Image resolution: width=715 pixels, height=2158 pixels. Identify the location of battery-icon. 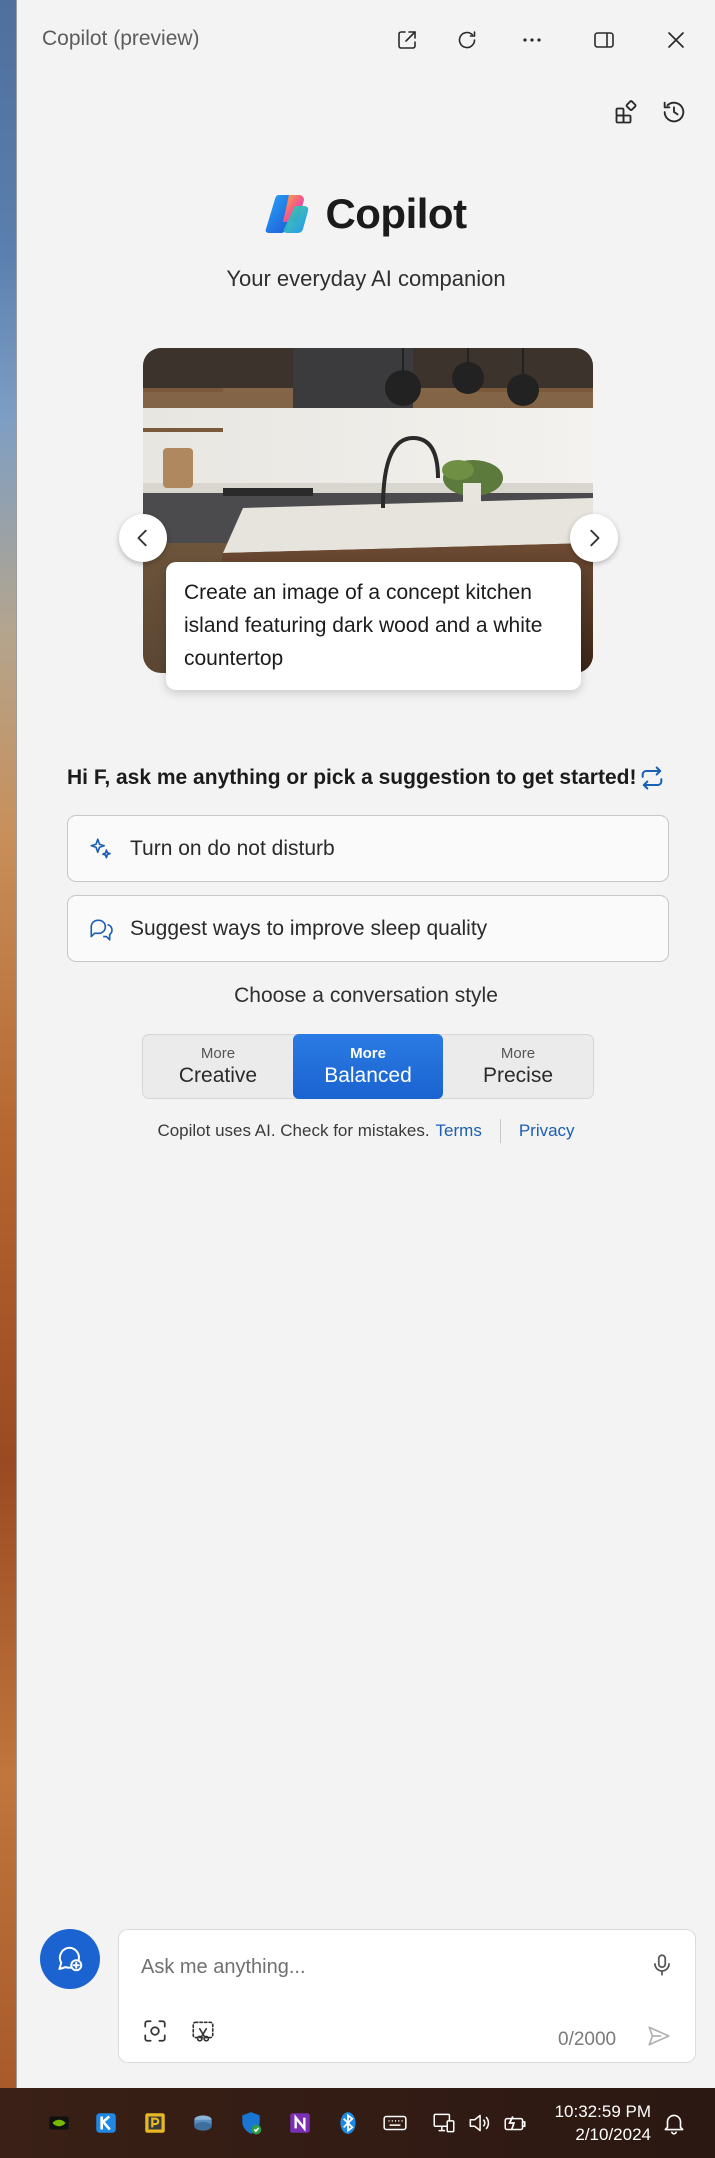
(515, 2123).